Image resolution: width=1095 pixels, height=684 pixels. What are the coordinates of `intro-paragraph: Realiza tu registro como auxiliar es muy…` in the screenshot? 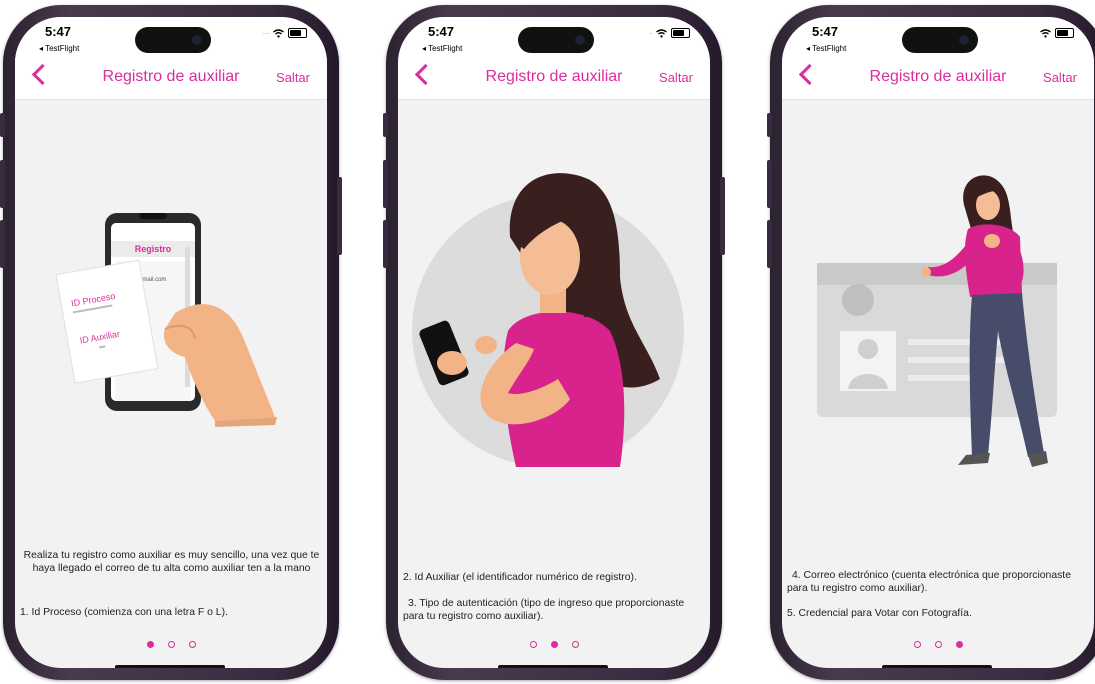 It's located at (171, 562).